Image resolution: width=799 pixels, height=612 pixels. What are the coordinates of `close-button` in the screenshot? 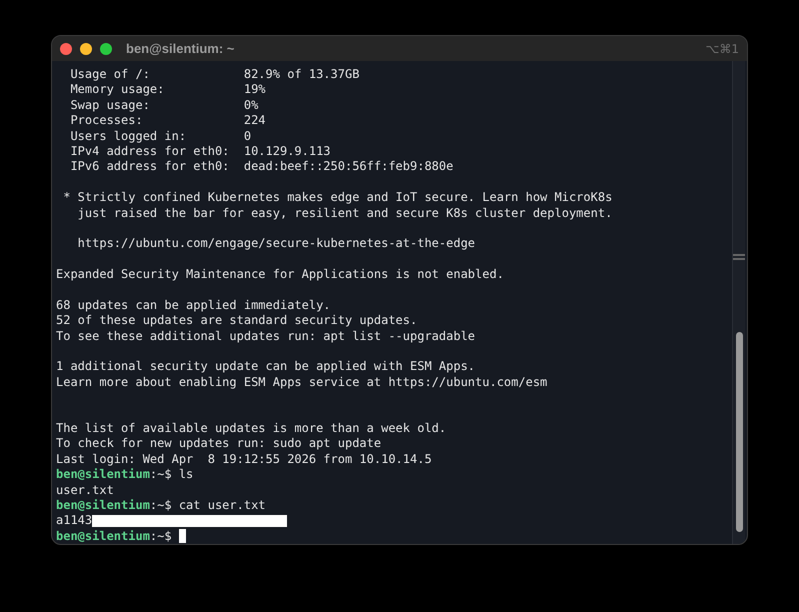 It's located at (66, 48).